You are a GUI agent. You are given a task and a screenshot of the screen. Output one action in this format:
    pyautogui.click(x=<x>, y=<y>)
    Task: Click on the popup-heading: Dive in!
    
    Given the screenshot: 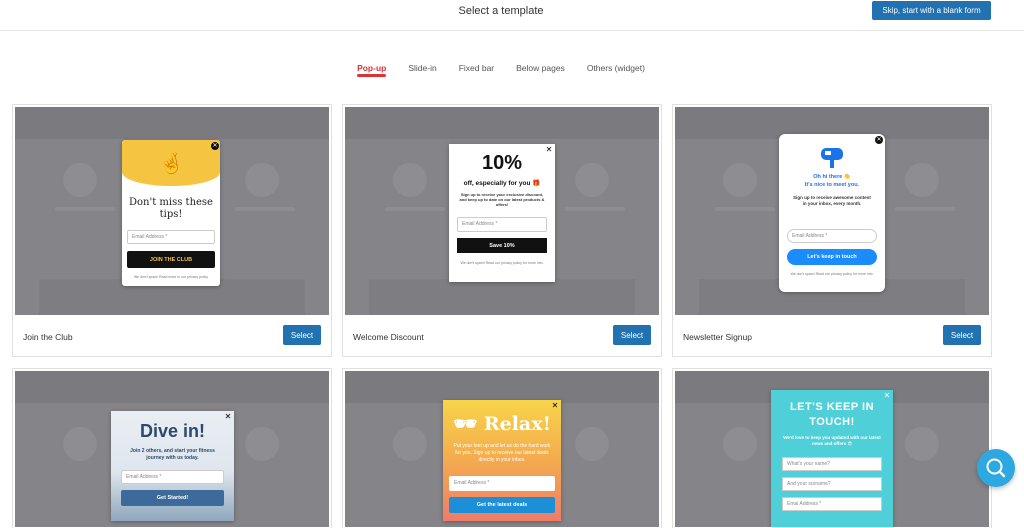 What is the action you would take?
    pyautogui.click(x=172, y=431)
    